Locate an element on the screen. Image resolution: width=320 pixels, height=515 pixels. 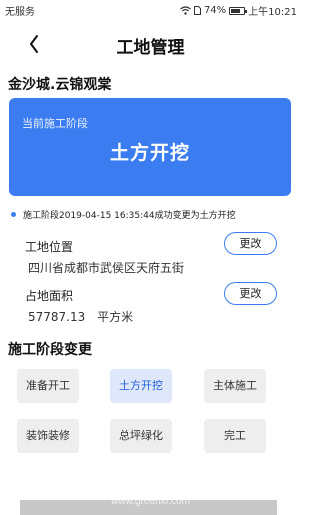
stage-change-log: 施工阶段2019-04-15 16:35:44成功变更为土方开挖 is located at coordinates (123, 214).